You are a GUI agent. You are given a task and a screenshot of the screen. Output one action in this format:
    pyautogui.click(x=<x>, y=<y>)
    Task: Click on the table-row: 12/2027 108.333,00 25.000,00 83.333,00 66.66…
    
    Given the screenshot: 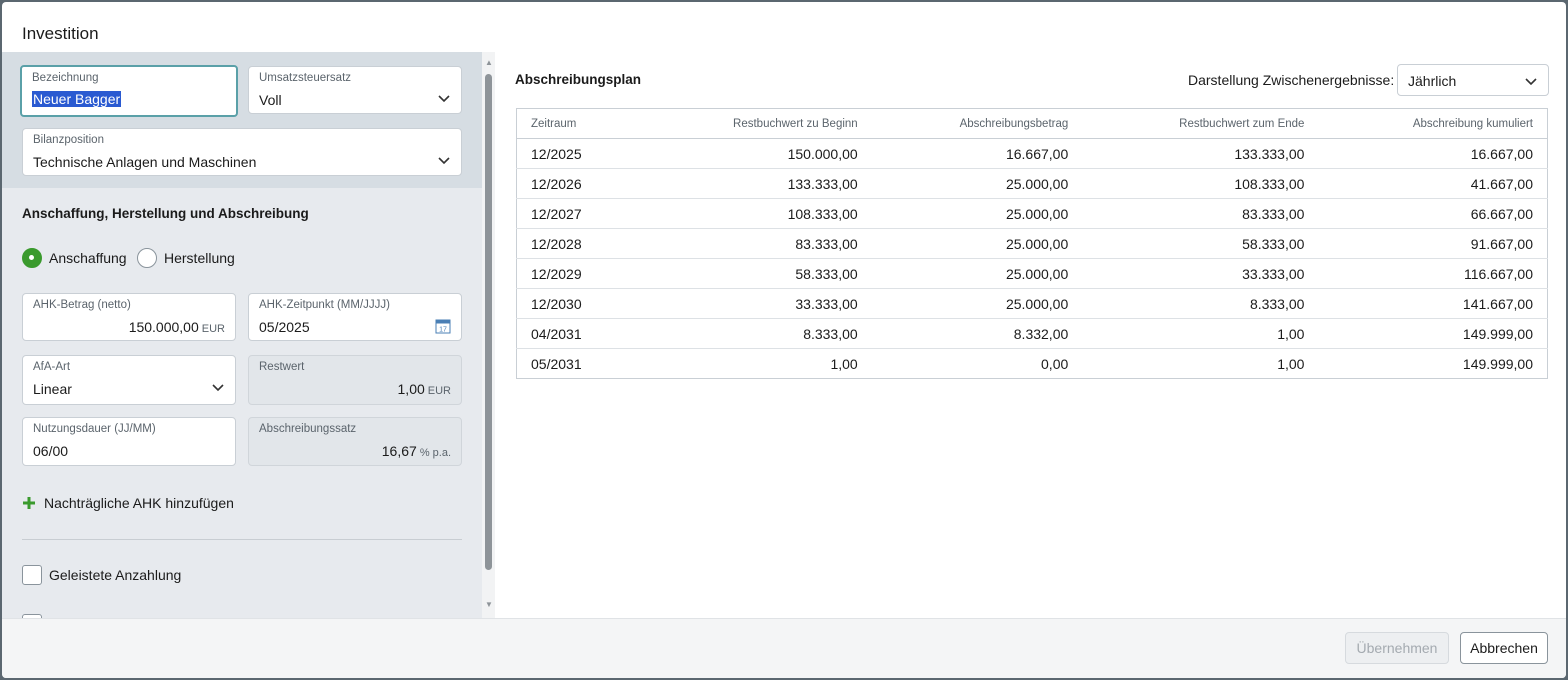 What is the action you would take?
    pyautogui.click(x=1032, y=213)
    